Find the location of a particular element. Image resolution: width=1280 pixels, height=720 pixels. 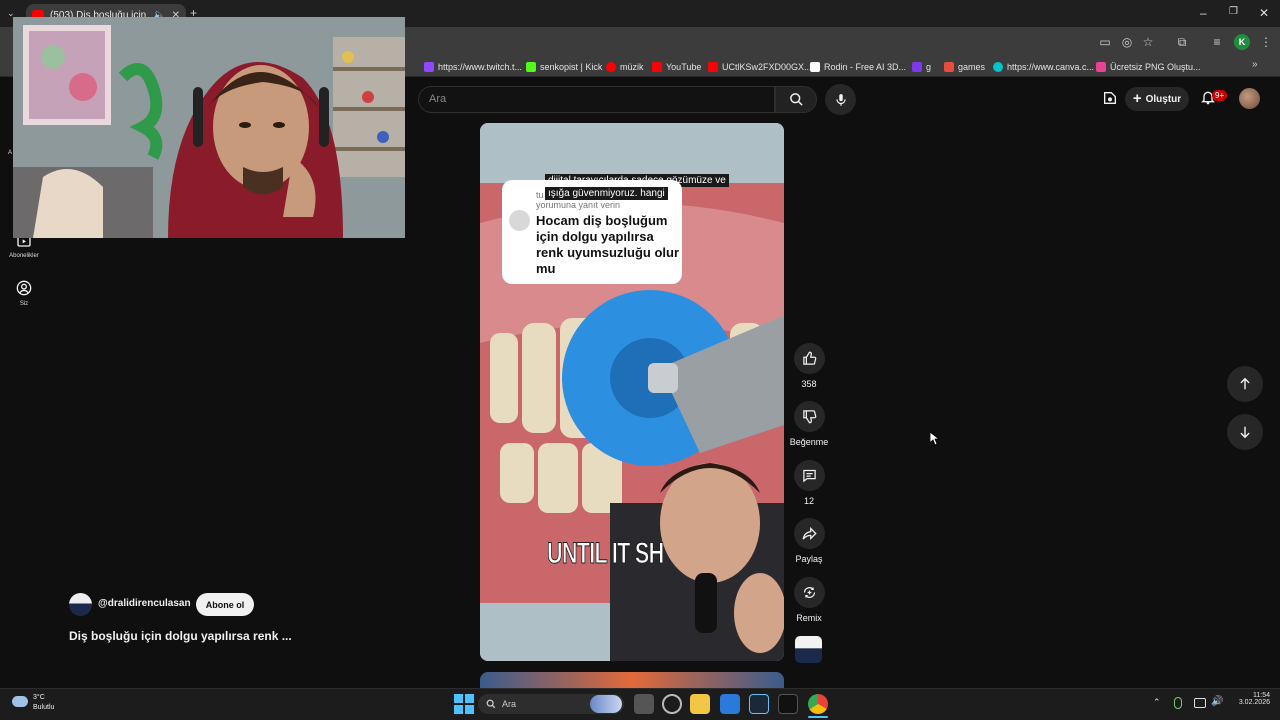

restore-icon: ❐ is located at coordinates (1233, 11).